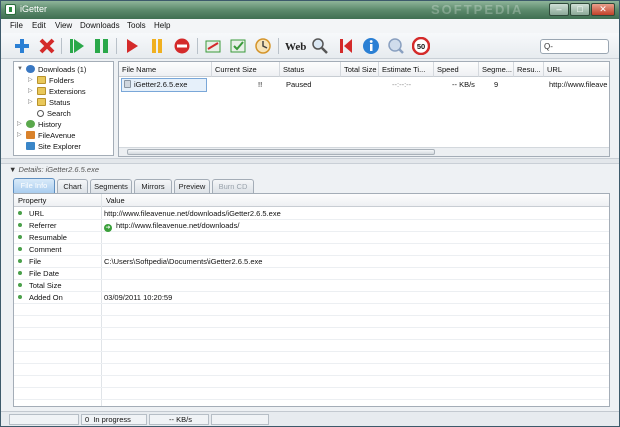  What do you see at coordinates (281, 152) in the screenshot?
I see `scrollbar-thumb` at bounding box center [281, 152].